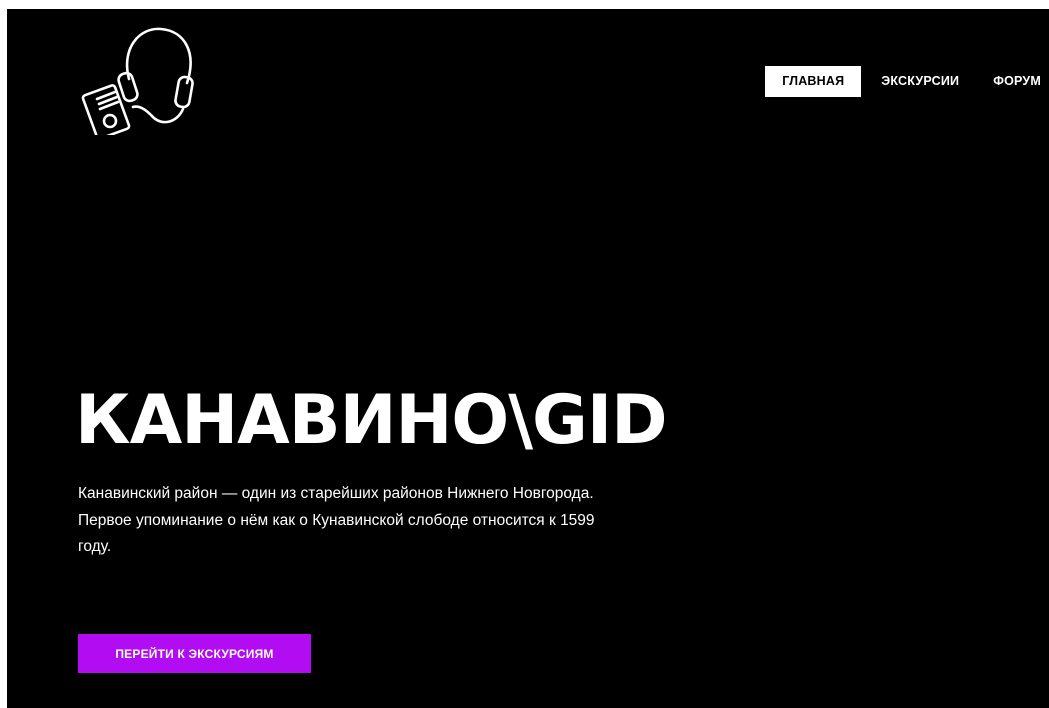  Describe the element at coordinates (1017, 81) in the screenshot. I see `nav-forum: ФОРУМ` at that location.